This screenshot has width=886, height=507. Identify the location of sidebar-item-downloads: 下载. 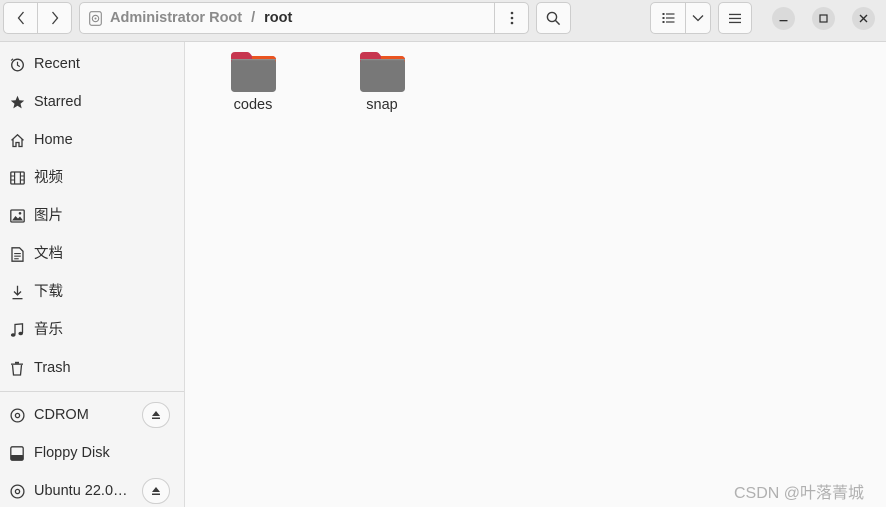
(92, 292).